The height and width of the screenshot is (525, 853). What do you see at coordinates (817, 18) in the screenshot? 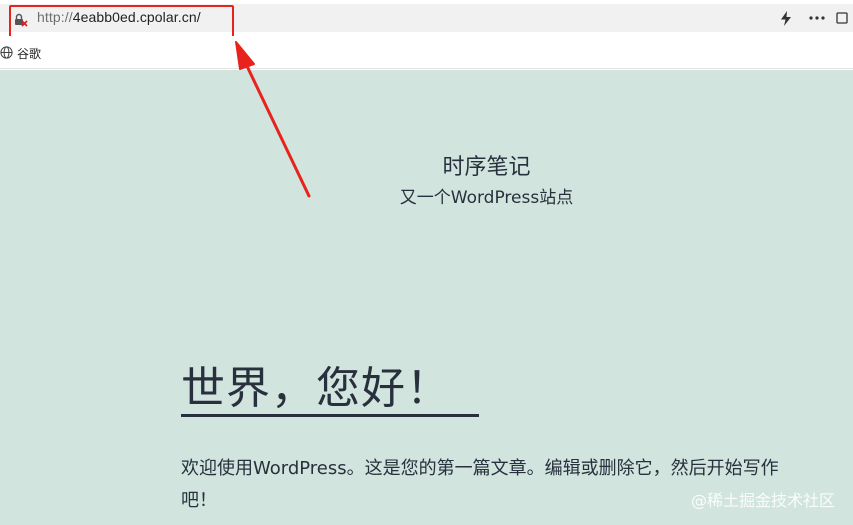
I see `more-icon` at bounding box center [817, 18].